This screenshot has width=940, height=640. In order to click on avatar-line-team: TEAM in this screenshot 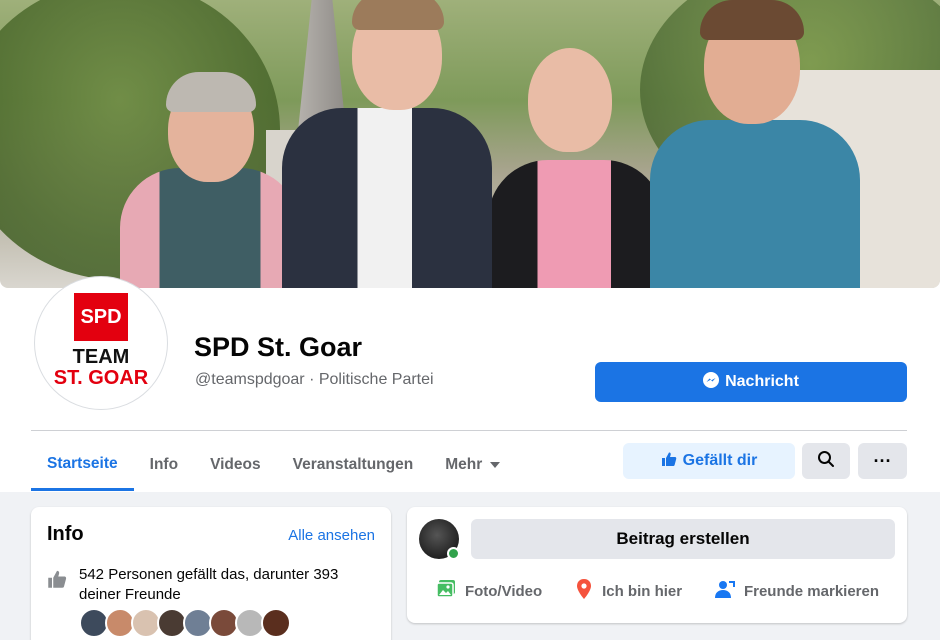, I will do `click(101, 357)`.